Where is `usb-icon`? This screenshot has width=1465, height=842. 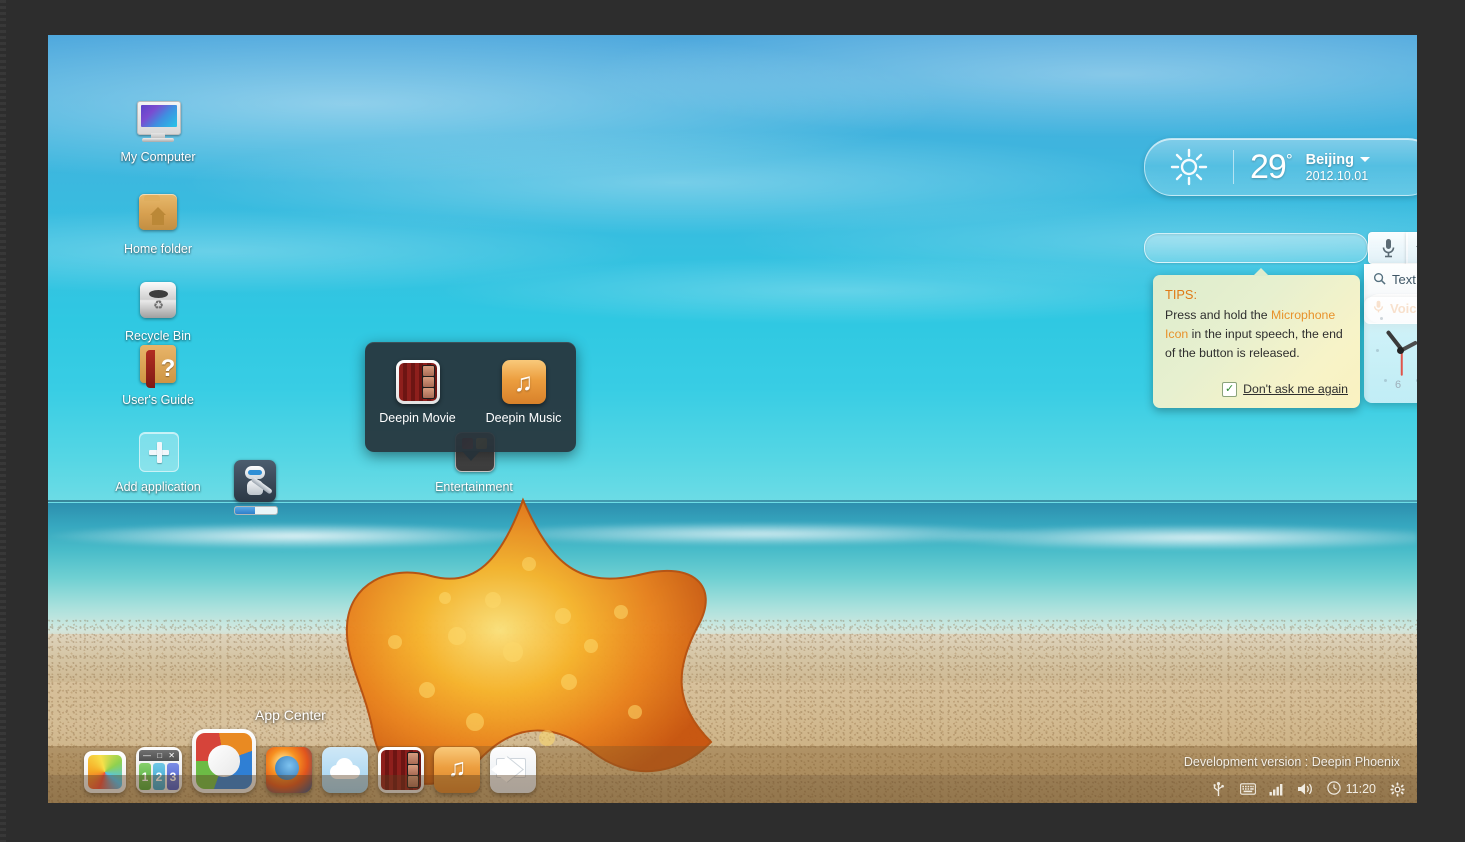
usb-icon is located at coordinates (1219, 789).